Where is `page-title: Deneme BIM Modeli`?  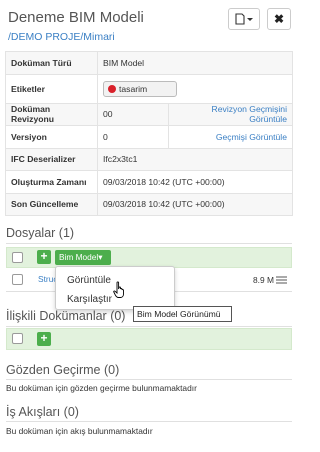 page-title: Deneme BIM Modeli is located at coordinates (76, 17).